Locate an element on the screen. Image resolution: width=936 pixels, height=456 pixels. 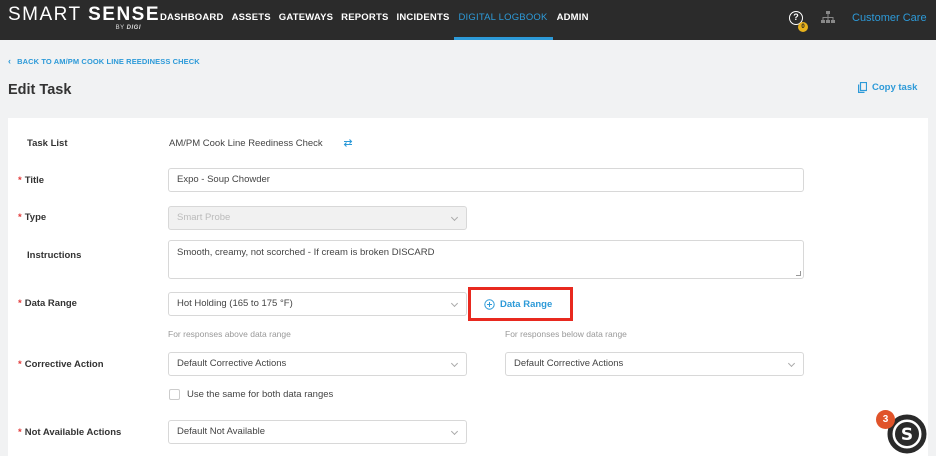
nav-digital-logbook: DIGITAL LOGBOOK is located at coordinates (503, 20).